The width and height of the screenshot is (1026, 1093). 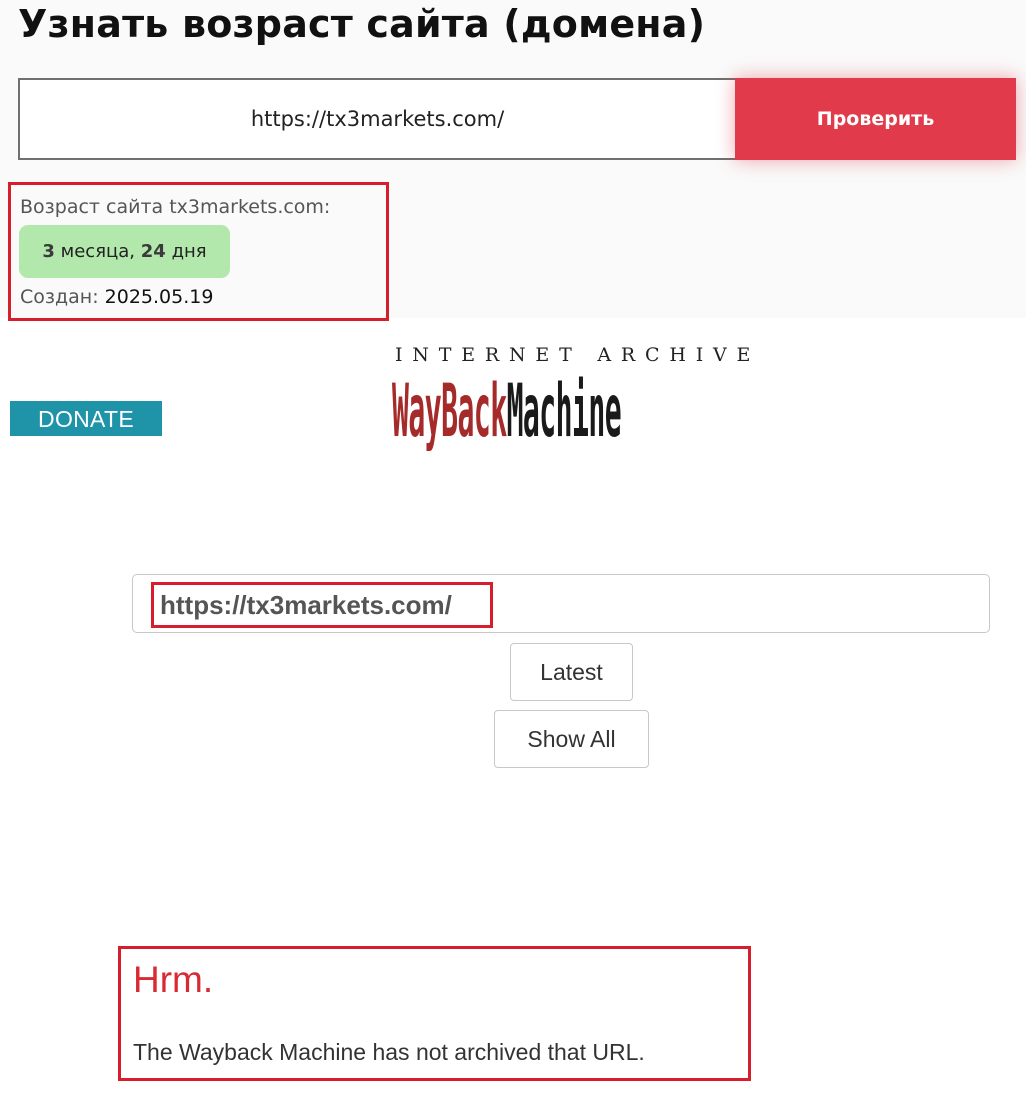 What do you see at coordinates (175, 207) in the screenshot?
I see `age-label: Возраст сайта tx3markets.com:` at bounding box center [175, 207].